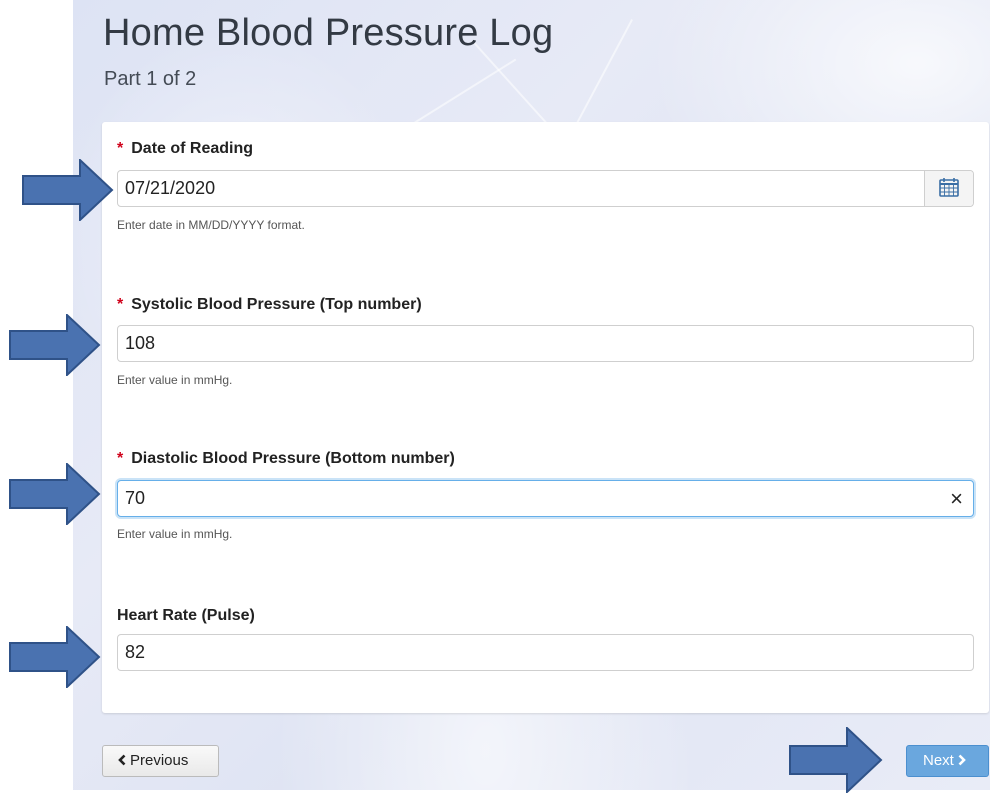 The height and width of the screenshot is (797, 990). Describe the element at coordinates (545, 343) in the screenshot. I see `systolic-input: 108` at that location.